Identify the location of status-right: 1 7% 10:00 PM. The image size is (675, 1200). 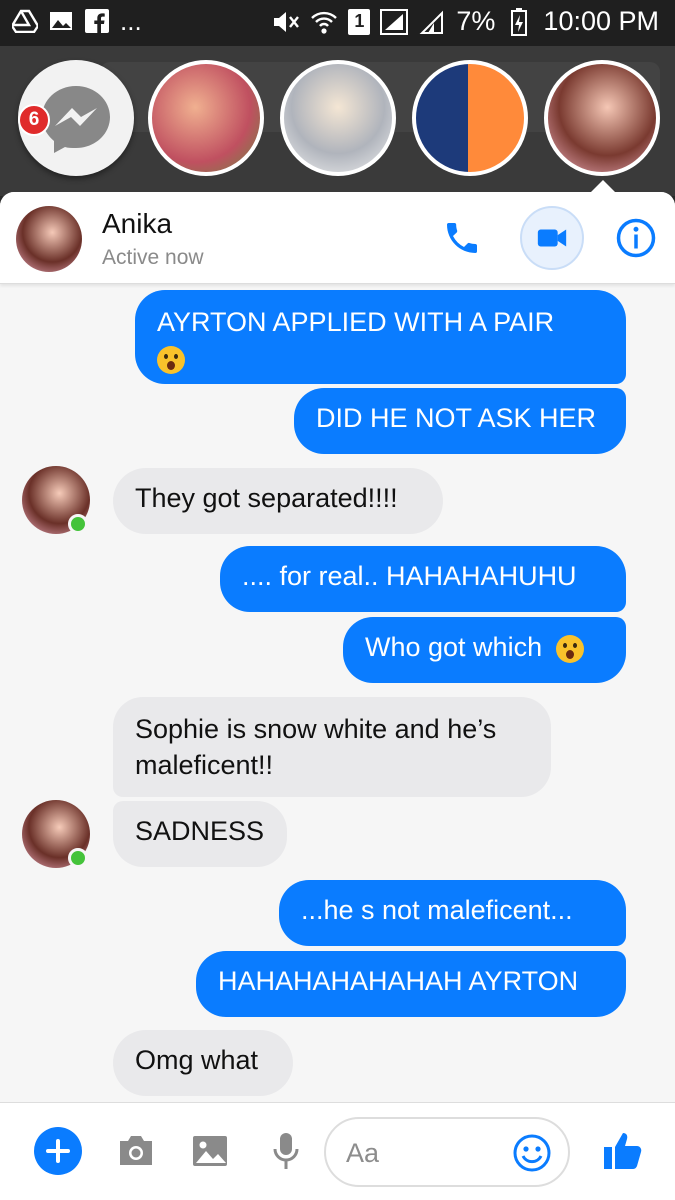
(465, 21).